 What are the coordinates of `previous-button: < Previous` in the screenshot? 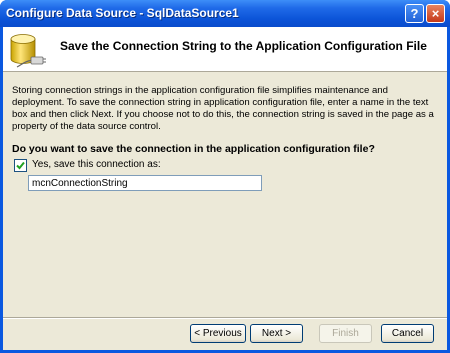 It's located at (218, 333).